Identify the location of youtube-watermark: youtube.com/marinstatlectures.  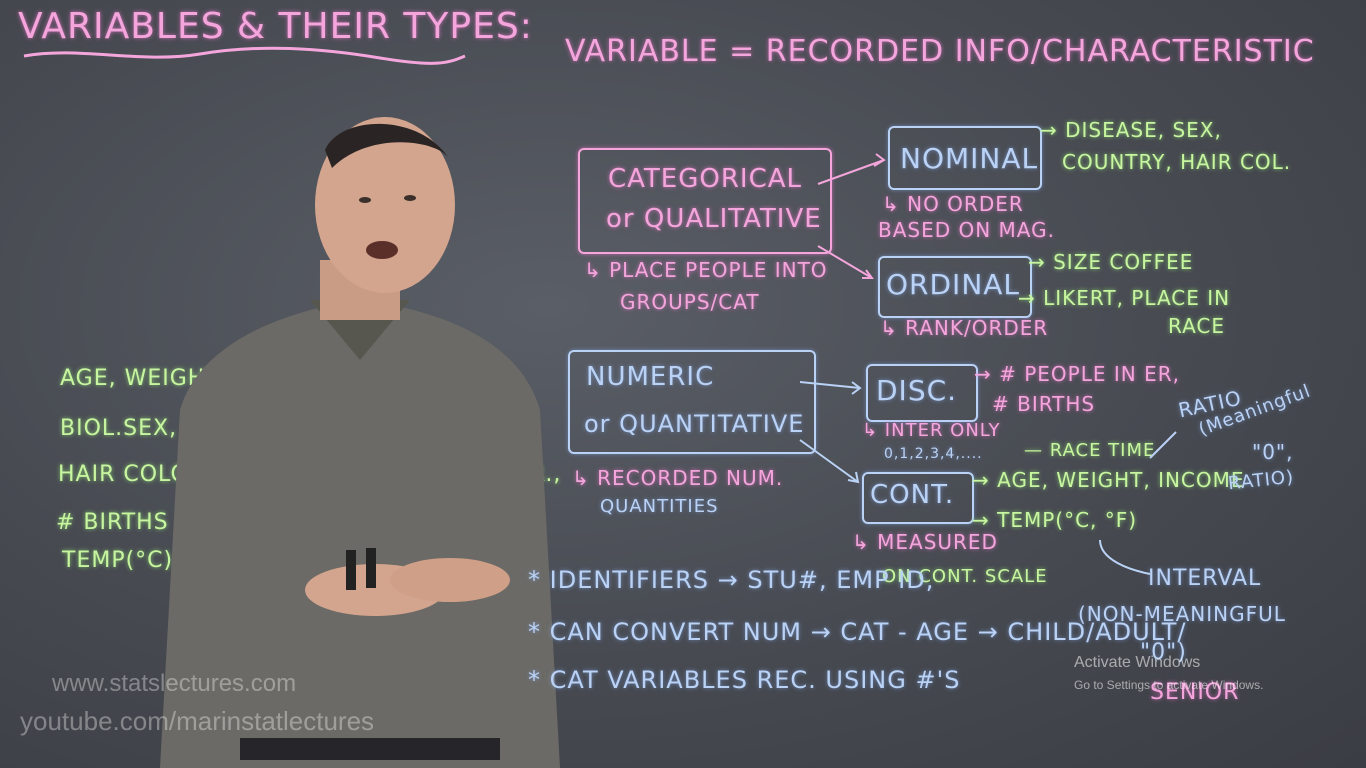
(197, 721).